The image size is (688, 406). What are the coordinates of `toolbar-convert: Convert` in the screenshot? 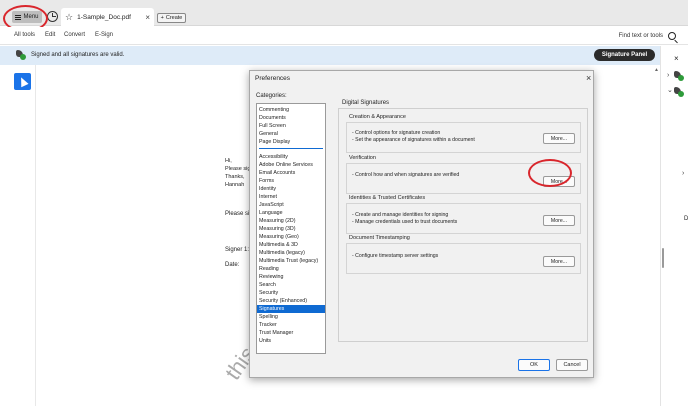 It's located at (74, 35).